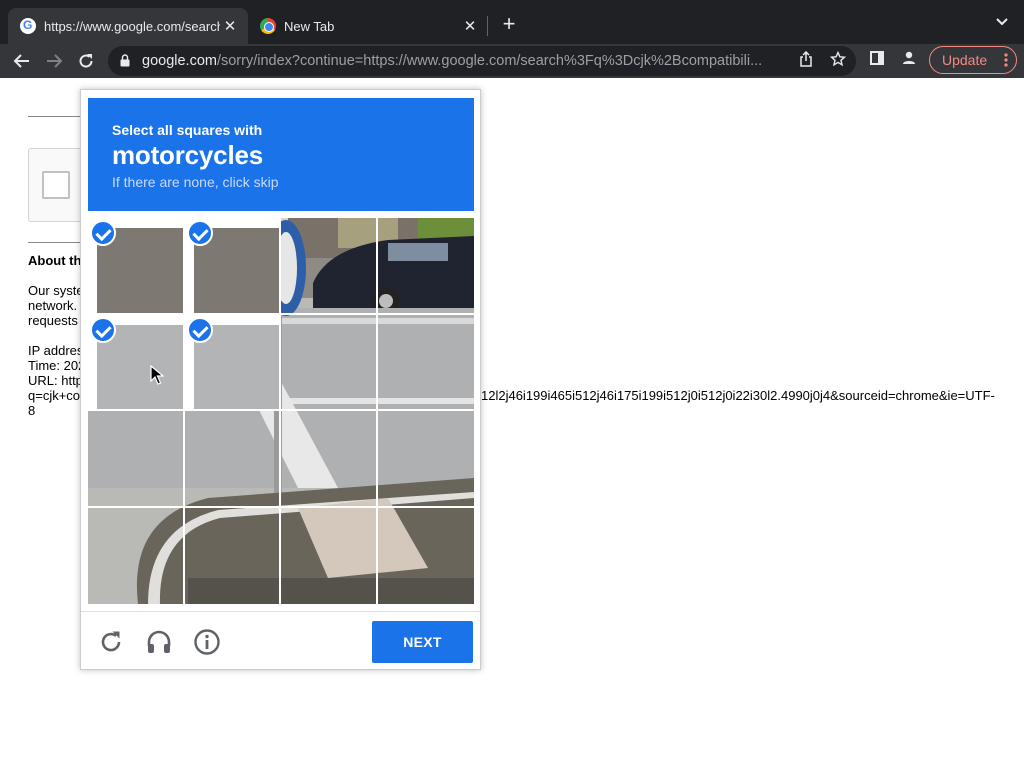  Describe the element at coordinates (280, 640) in the screenshot. I see `challenge-footer: NEXT` at that location.